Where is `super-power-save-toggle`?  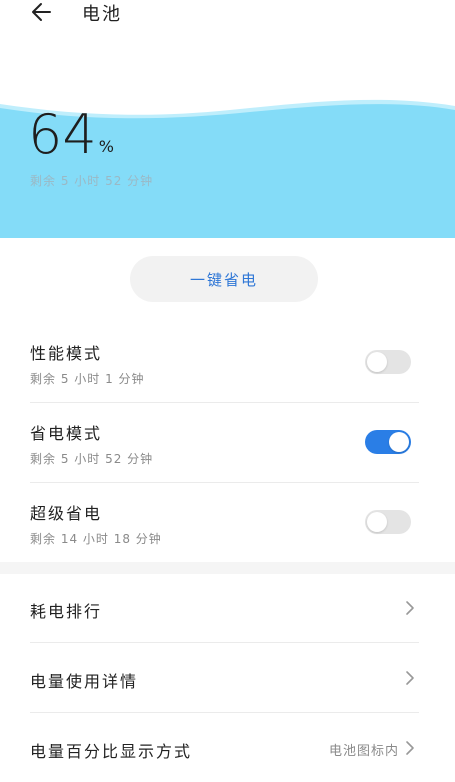 super-power-save-toggle is located at coordinates (388, 522).